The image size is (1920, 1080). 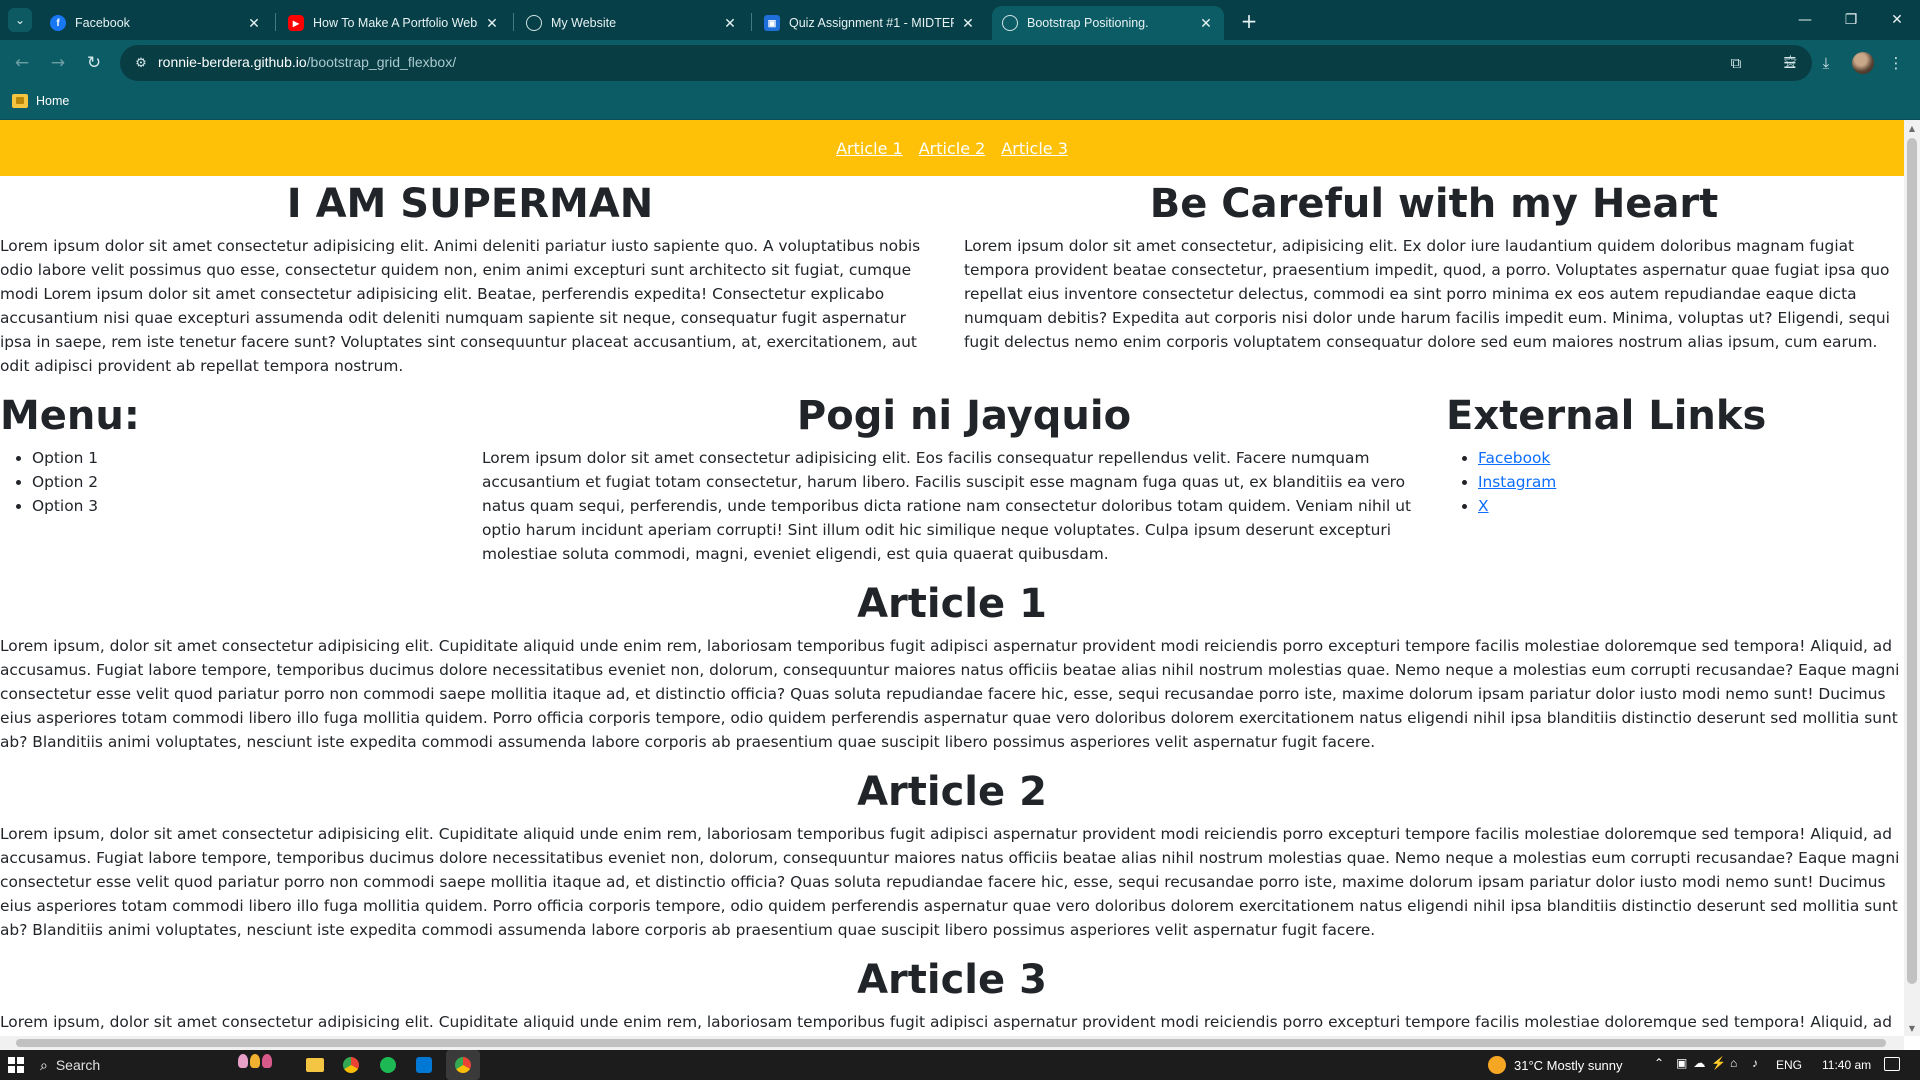 I want to click on pogi-title: Pogi ni Jayquio, so click(x=964, y=416).